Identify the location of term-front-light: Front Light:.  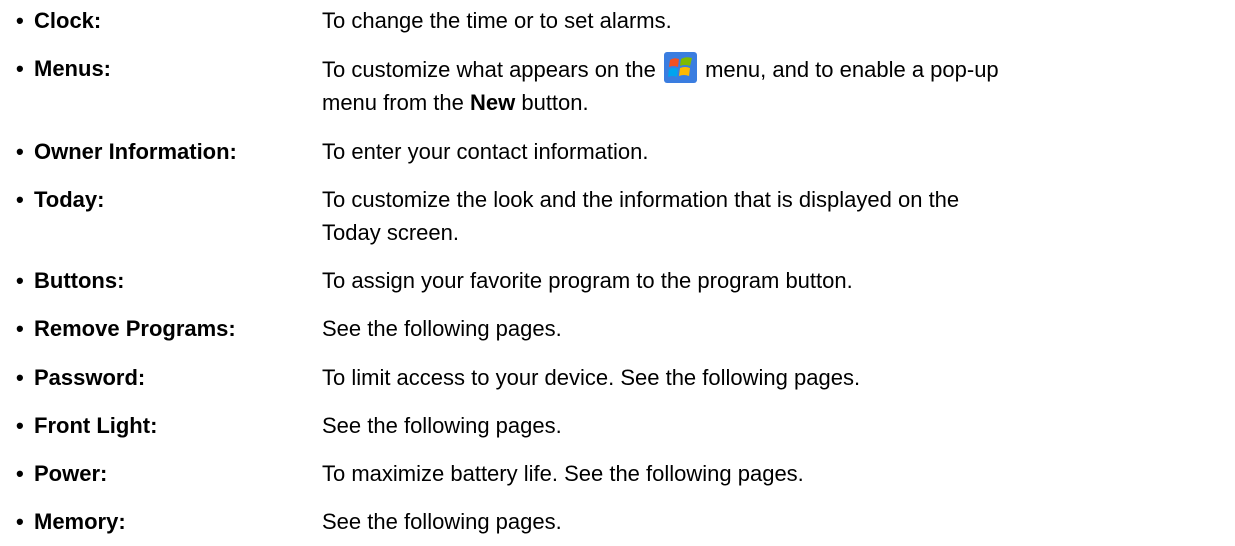
(96, 425).